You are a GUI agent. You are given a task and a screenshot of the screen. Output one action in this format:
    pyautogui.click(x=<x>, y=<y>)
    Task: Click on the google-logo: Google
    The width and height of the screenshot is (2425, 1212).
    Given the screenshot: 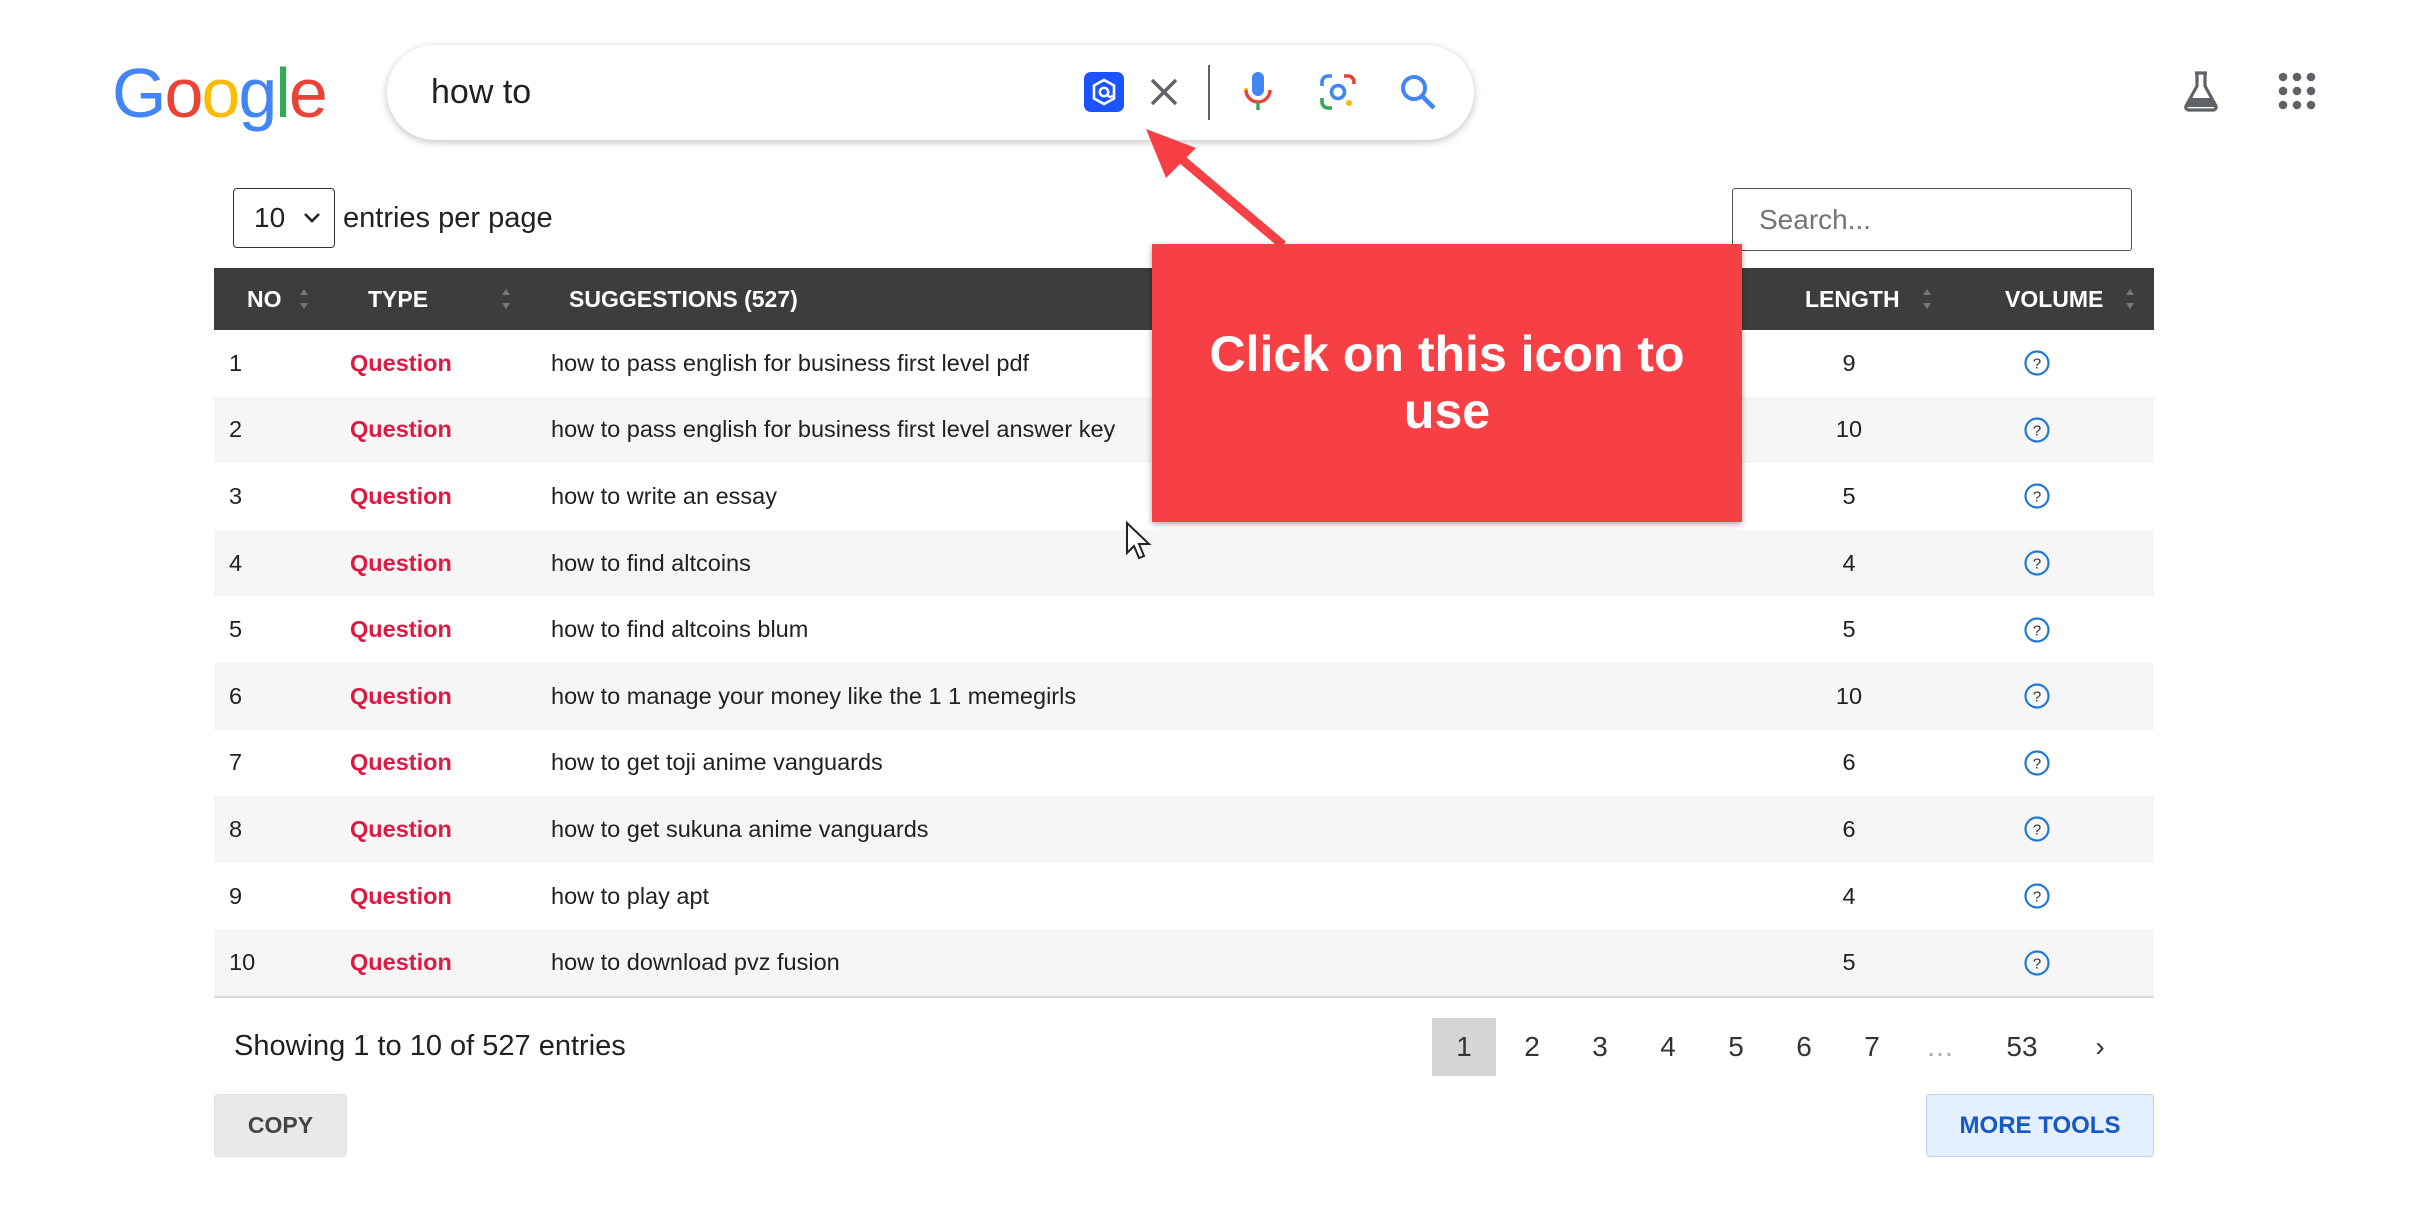 What is the action you would take?
    pyautogui.click(x=220, y=93)
    